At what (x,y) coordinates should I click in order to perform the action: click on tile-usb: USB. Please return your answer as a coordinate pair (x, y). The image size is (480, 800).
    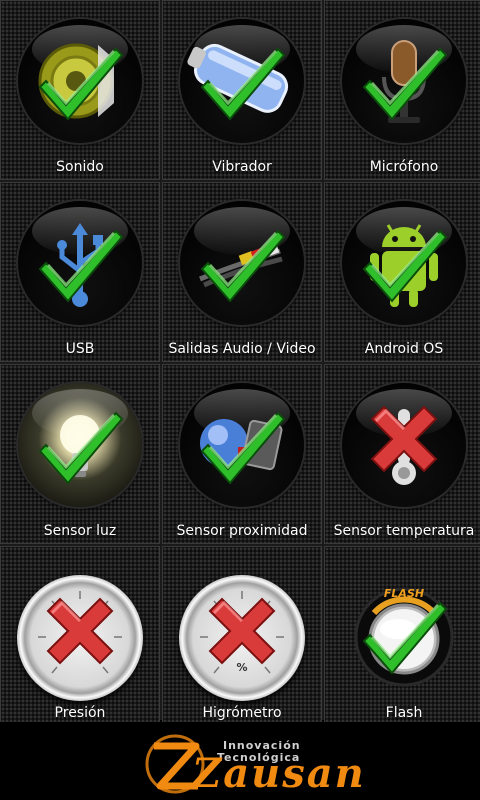
    Looking at the image, I should click on (80, 272).